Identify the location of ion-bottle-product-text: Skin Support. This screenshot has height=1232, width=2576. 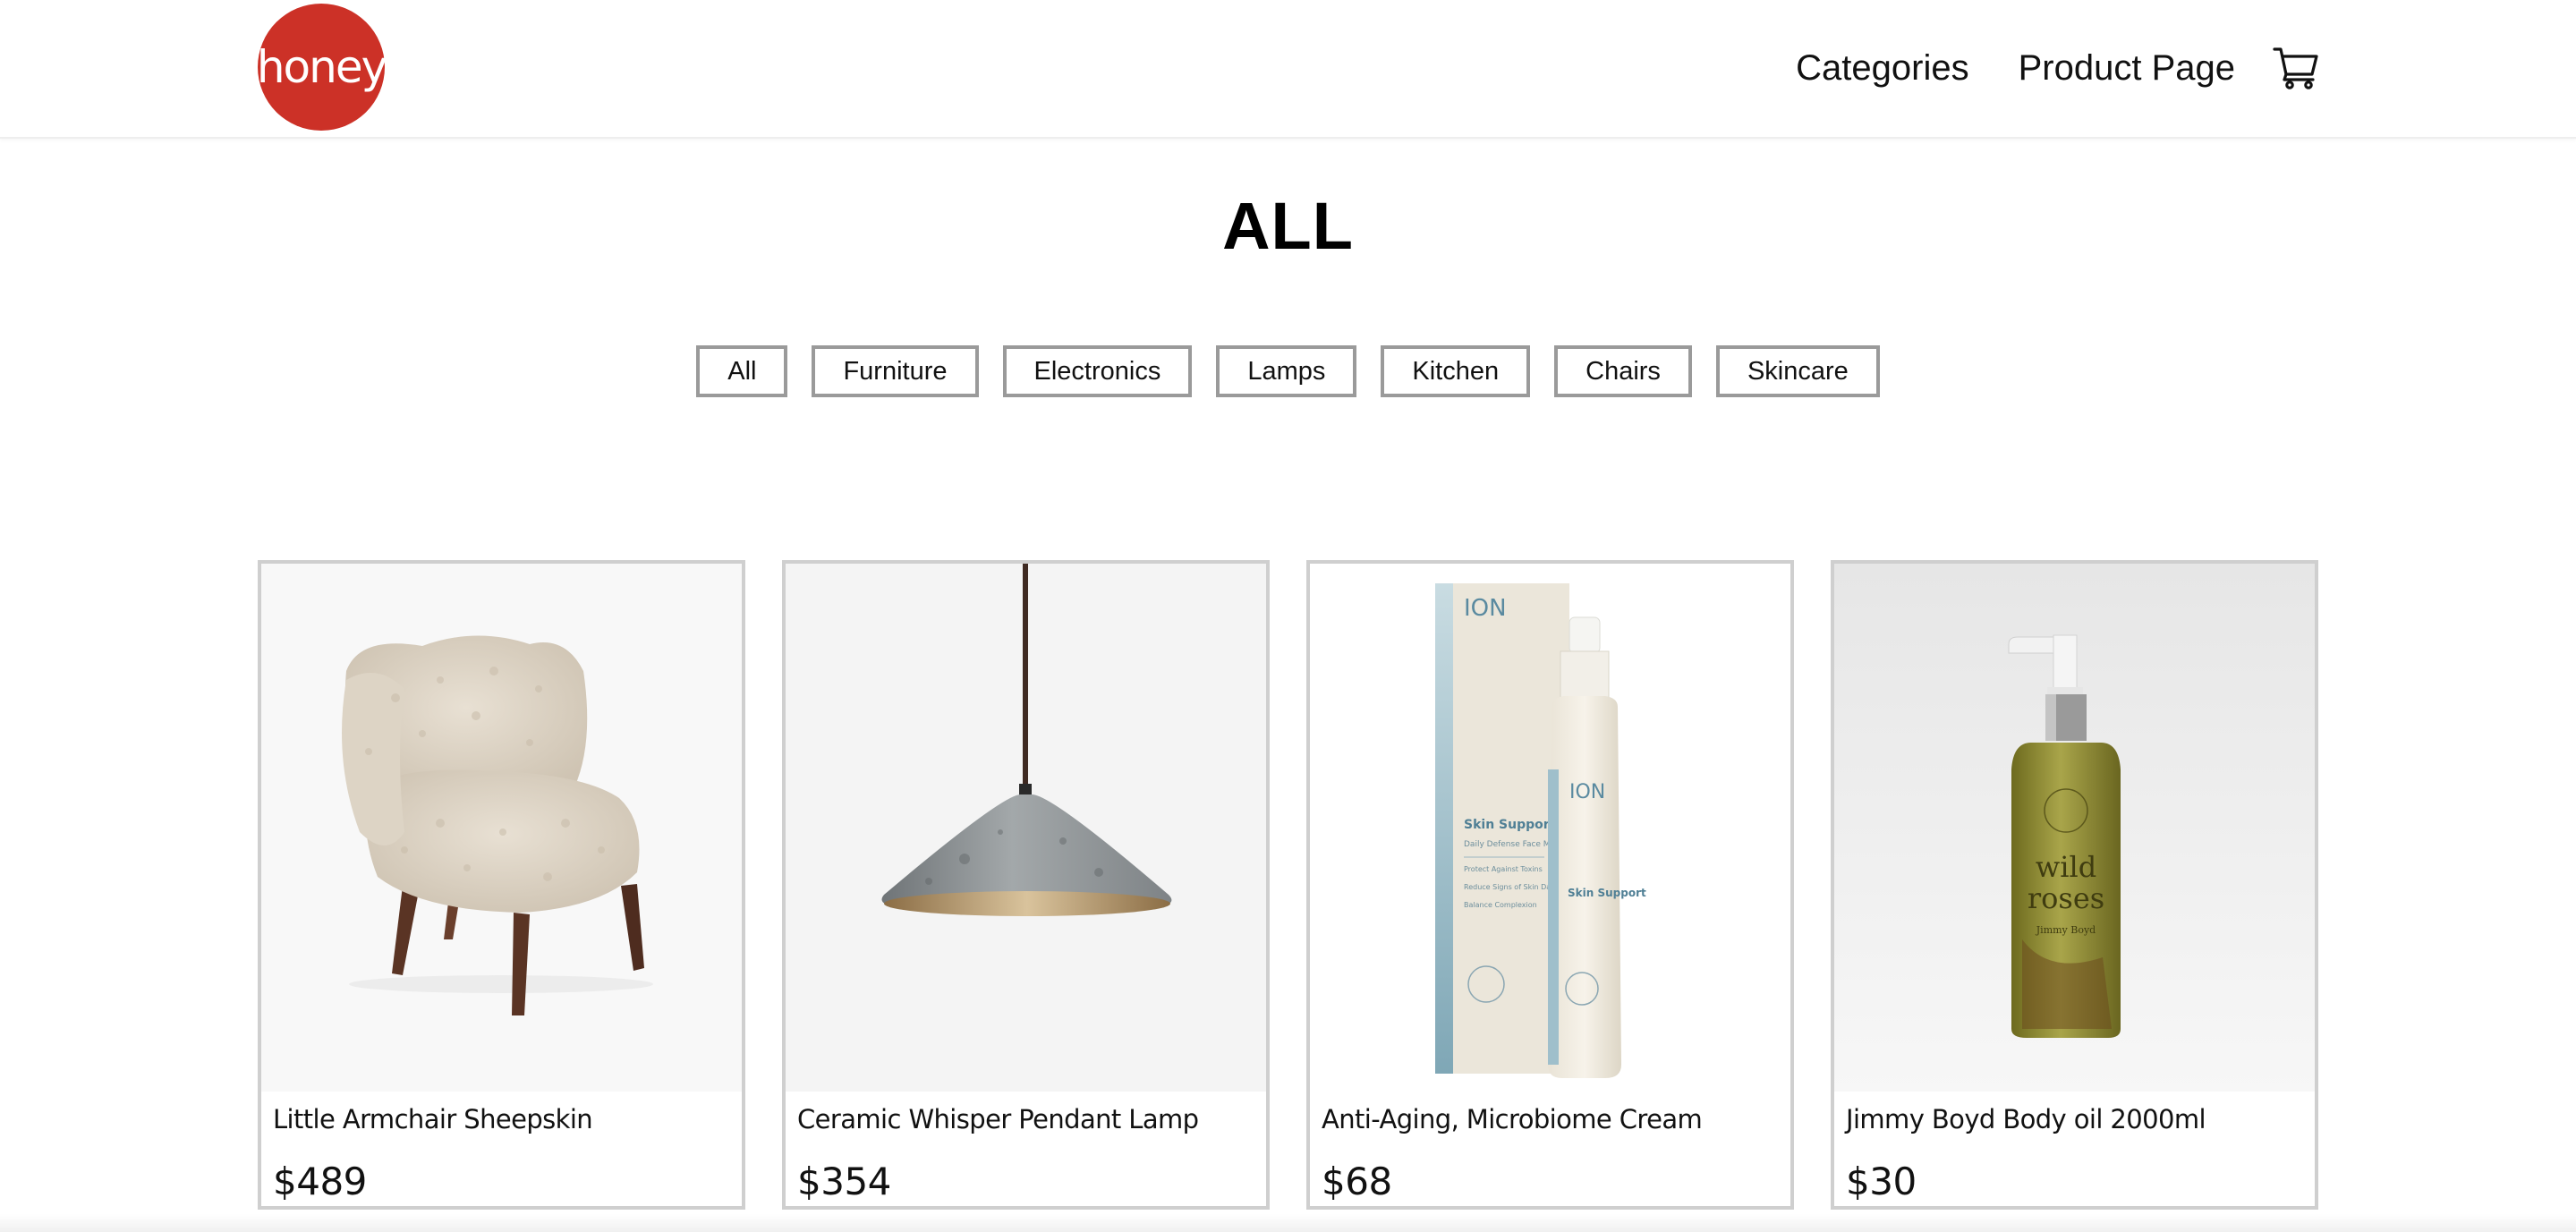
(1607, 893).